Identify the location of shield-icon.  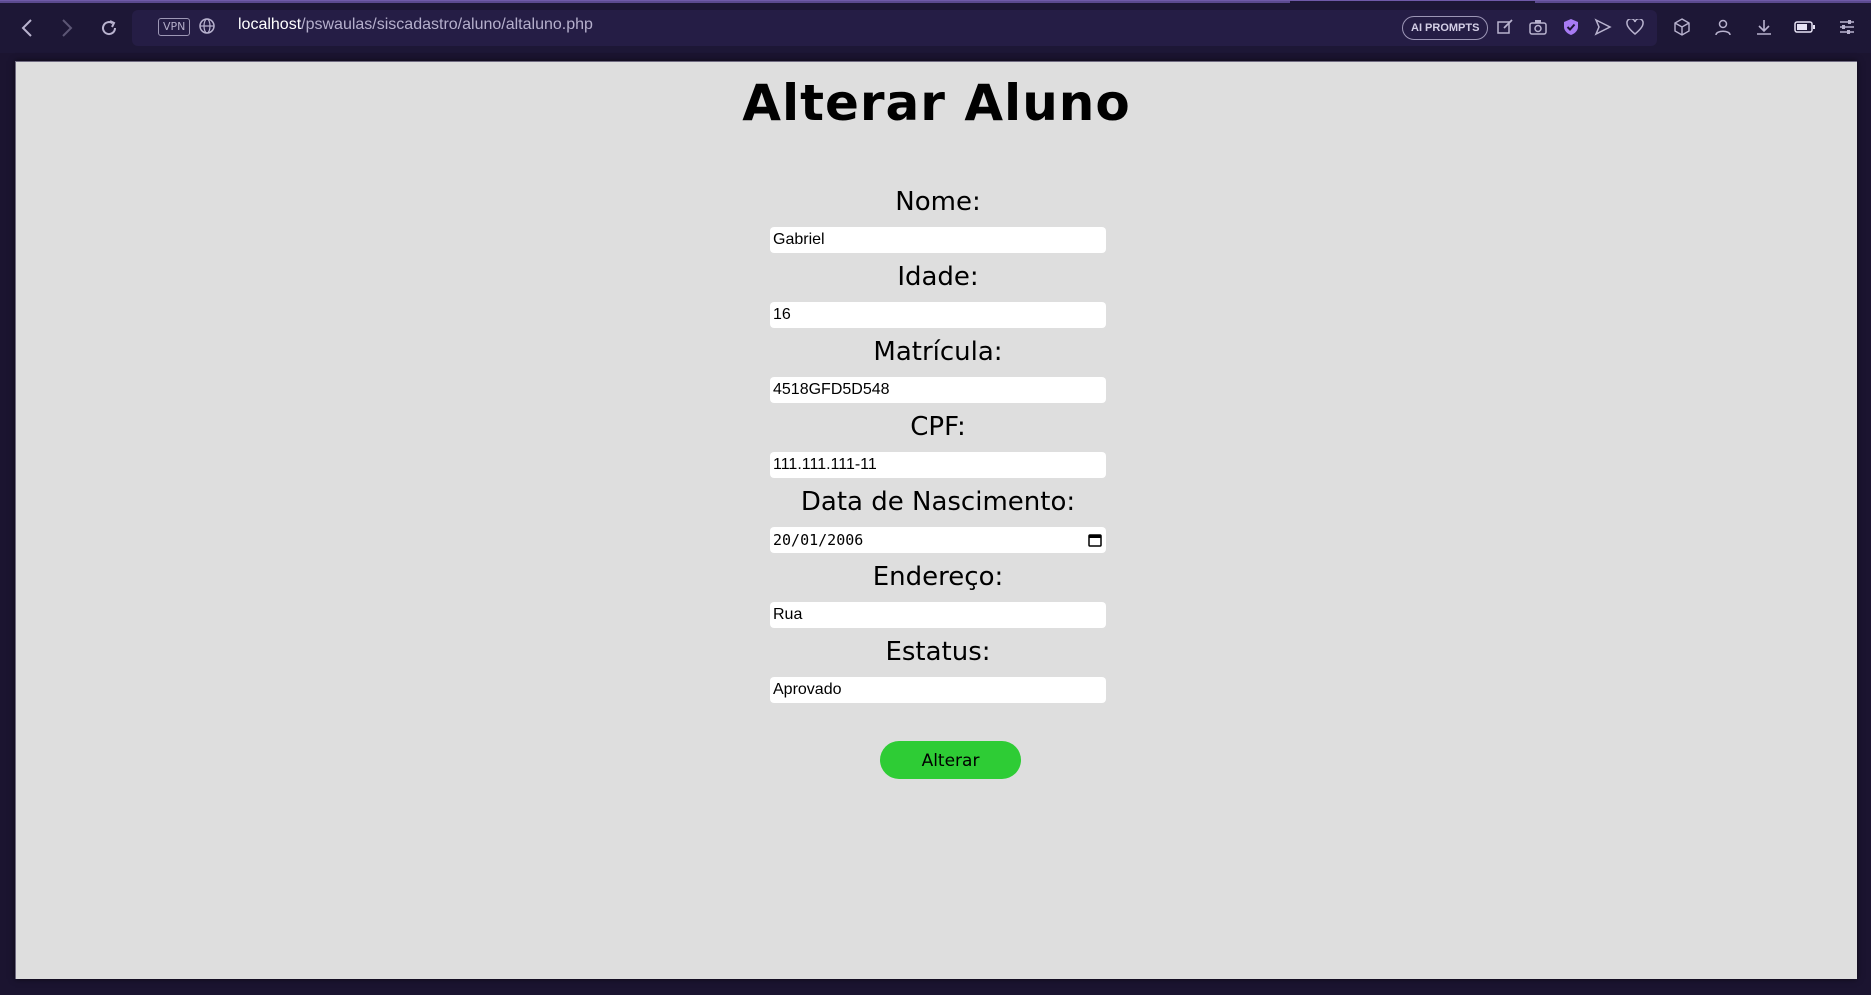
(1571, 27).